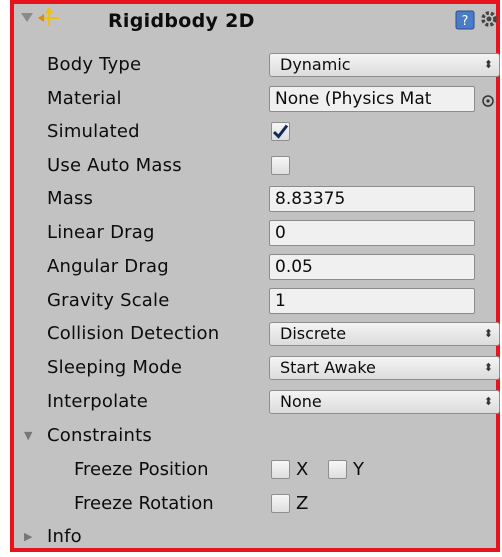 Image resolution: width=502 pixels, height=557 pixels. I want to click on collision-detection-dropdown: Discrete ⬍, so click(384, 334).